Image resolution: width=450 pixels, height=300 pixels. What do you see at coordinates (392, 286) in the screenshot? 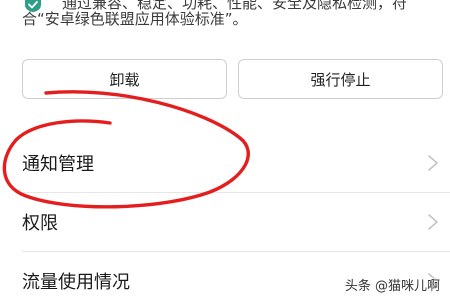
I see `watermark: 头条 @猫咪儿啊` at bounding box center [392, 286].